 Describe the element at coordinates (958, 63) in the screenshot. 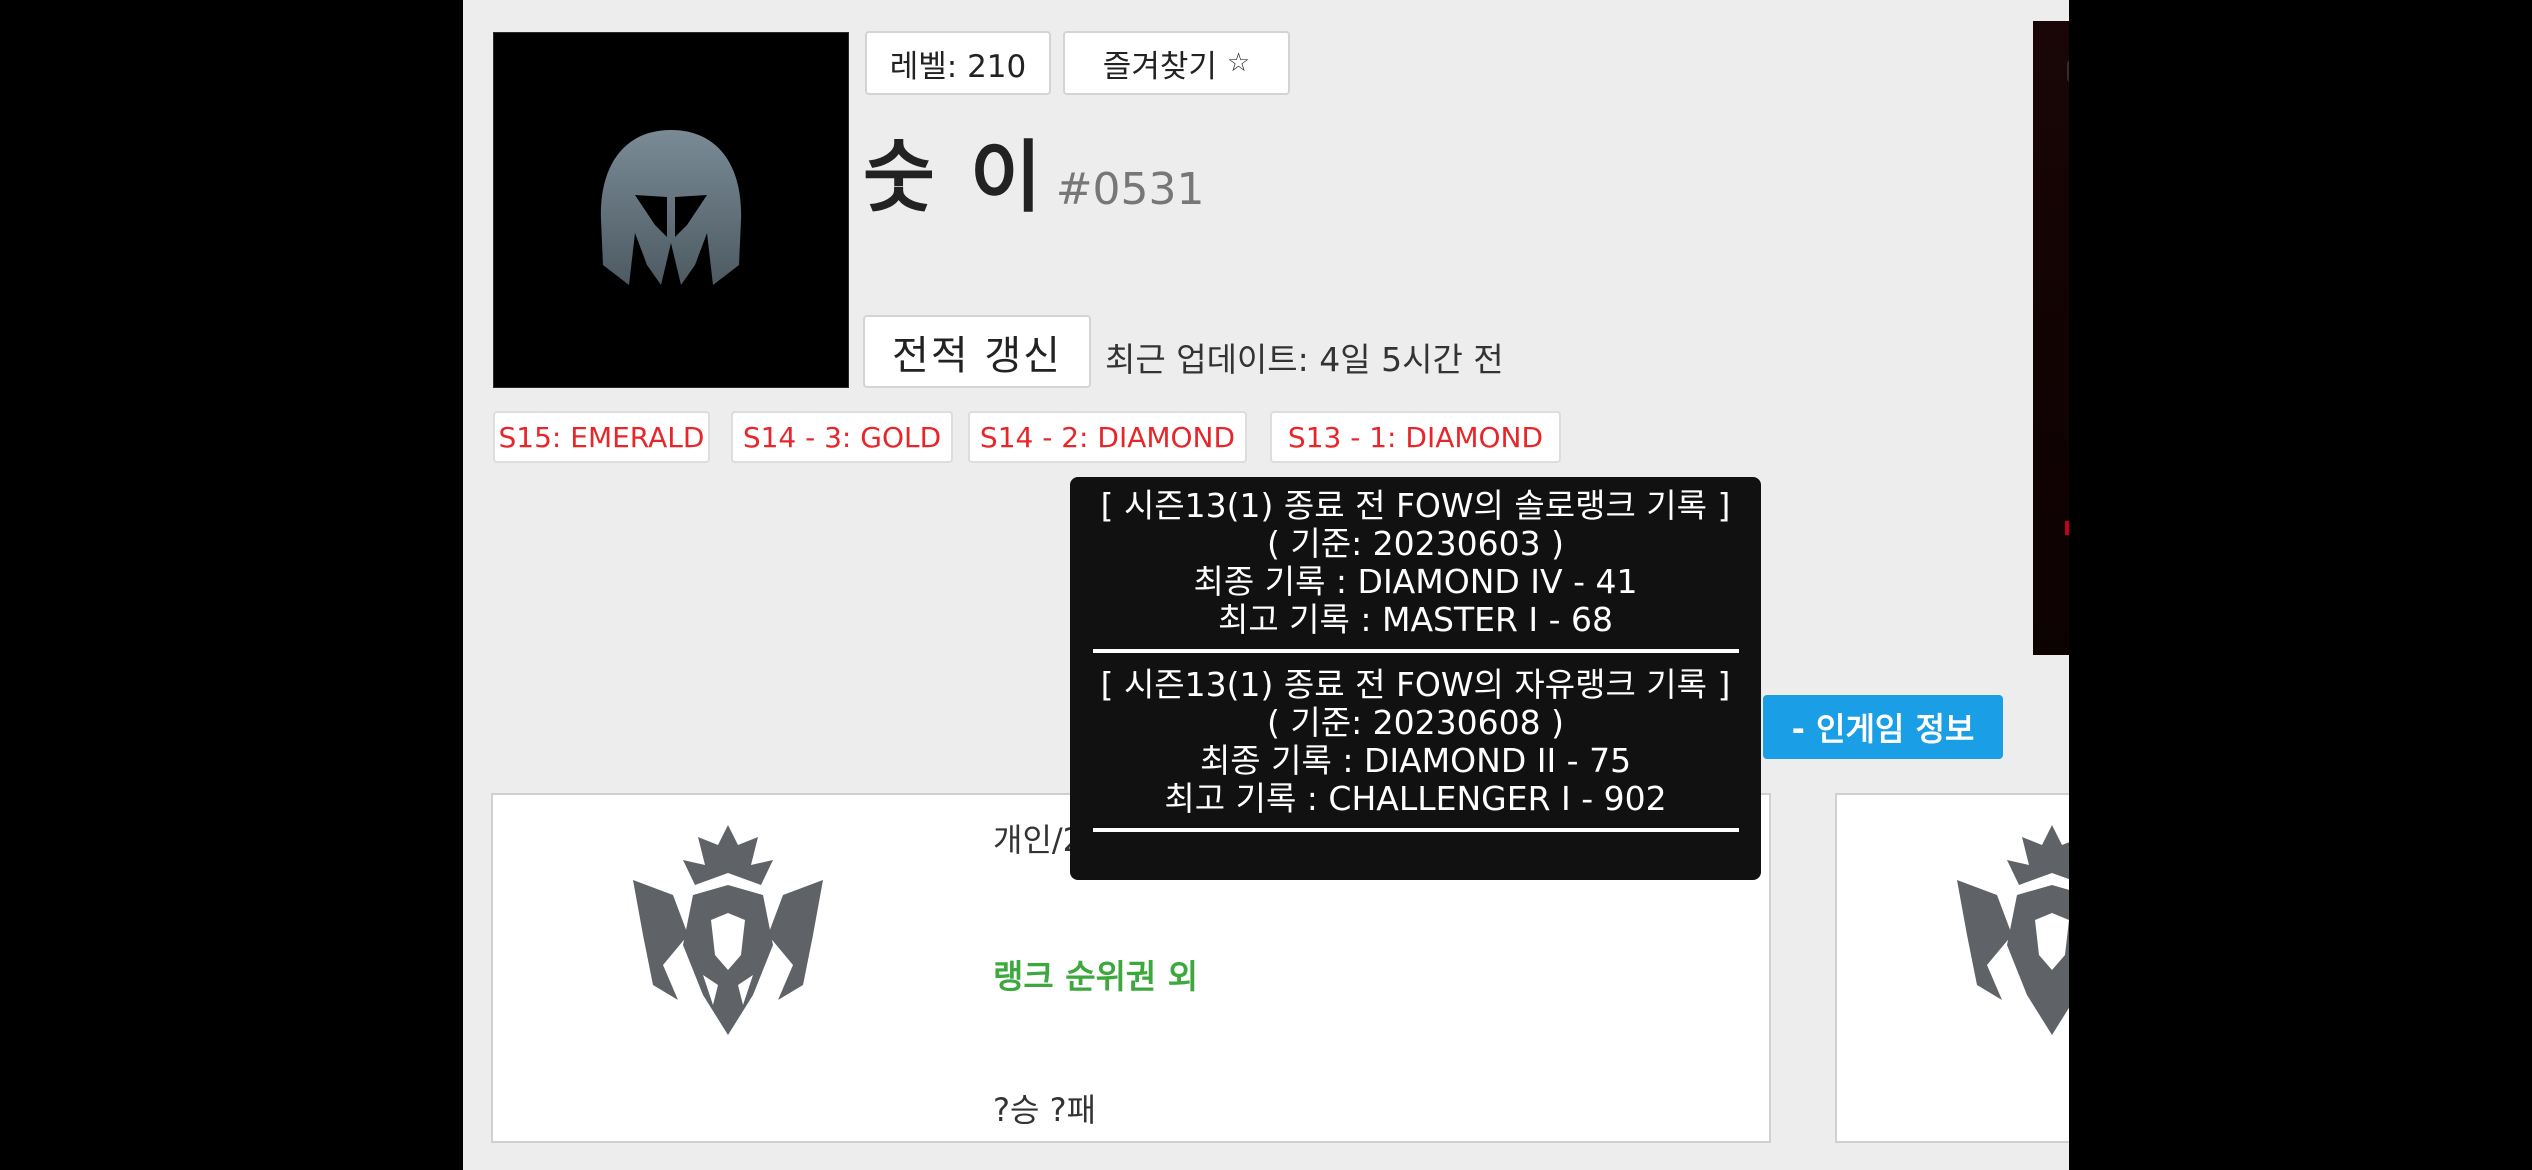

I see `level-button: 레벨: 210` at that location.